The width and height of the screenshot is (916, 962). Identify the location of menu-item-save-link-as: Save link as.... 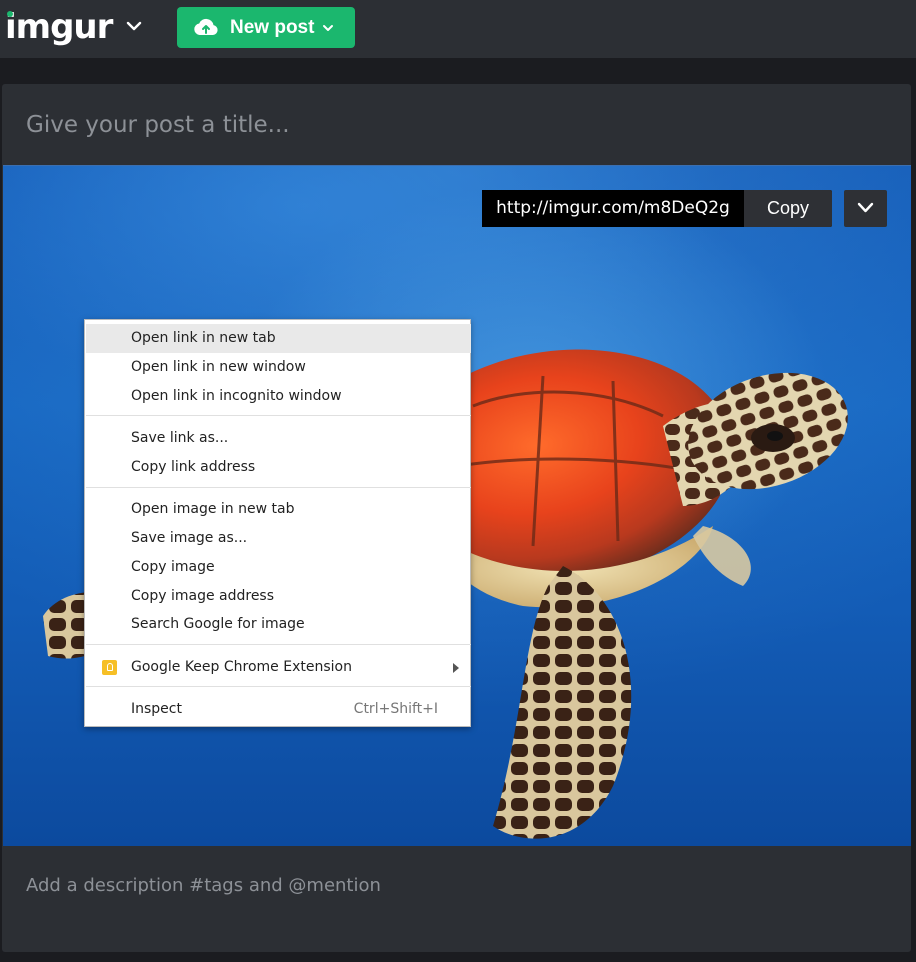
(278, 438).